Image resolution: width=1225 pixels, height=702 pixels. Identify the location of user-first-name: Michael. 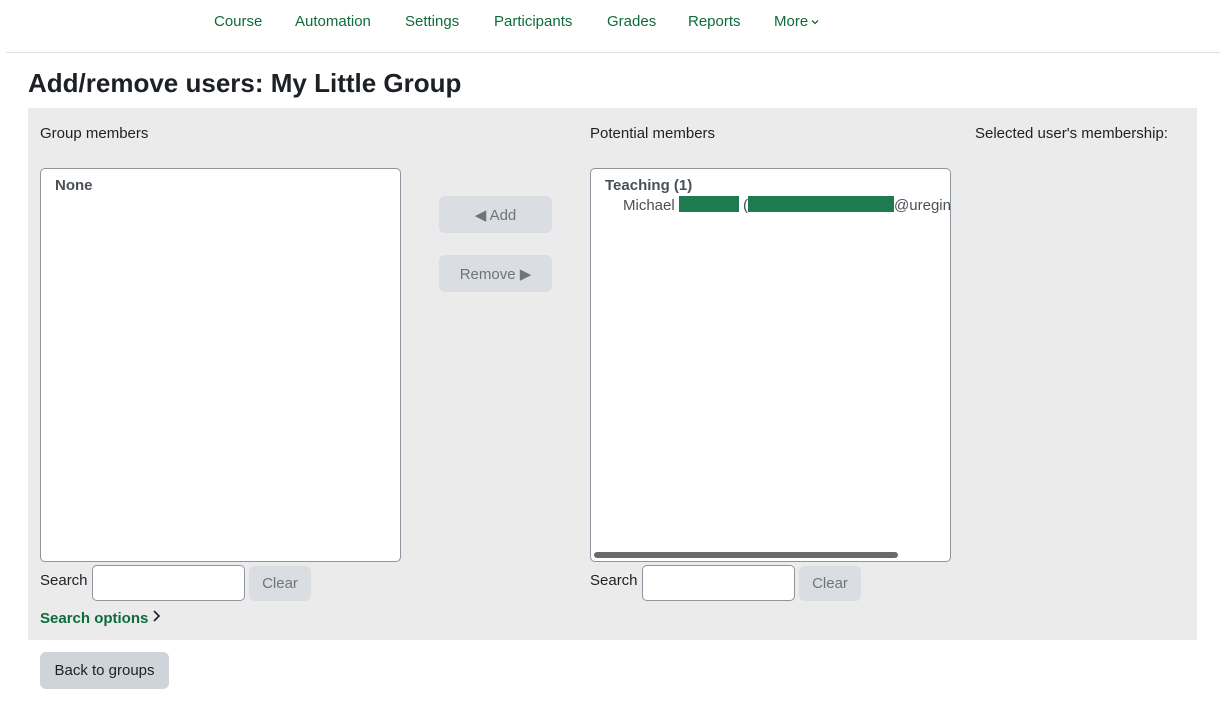
(649, 205).